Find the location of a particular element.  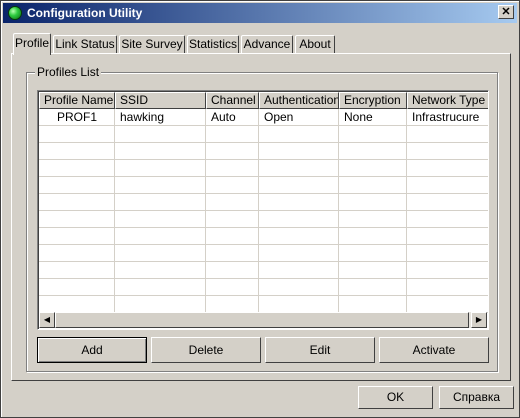

scrollbar-thumb is located at coordinates (262, 320).